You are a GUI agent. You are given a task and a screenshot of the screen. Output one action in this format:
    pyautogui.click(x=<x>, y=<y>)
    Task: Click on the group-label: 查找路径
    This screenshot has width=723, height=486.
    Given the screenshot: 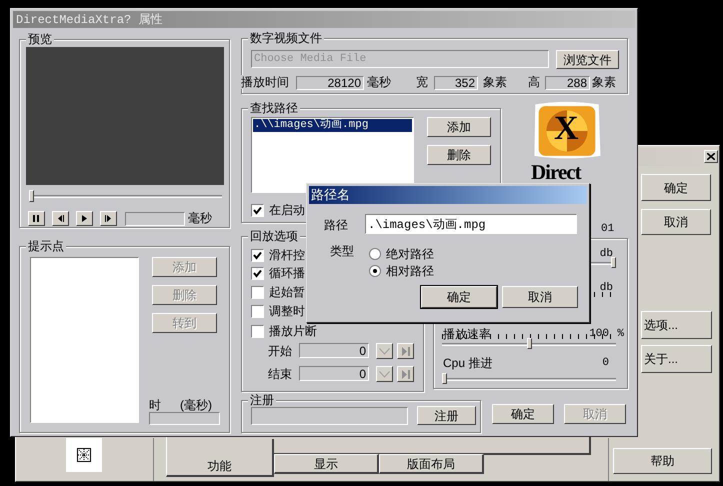 What is the action you would take?
    pyautogui.click(x=274, y=108)
    